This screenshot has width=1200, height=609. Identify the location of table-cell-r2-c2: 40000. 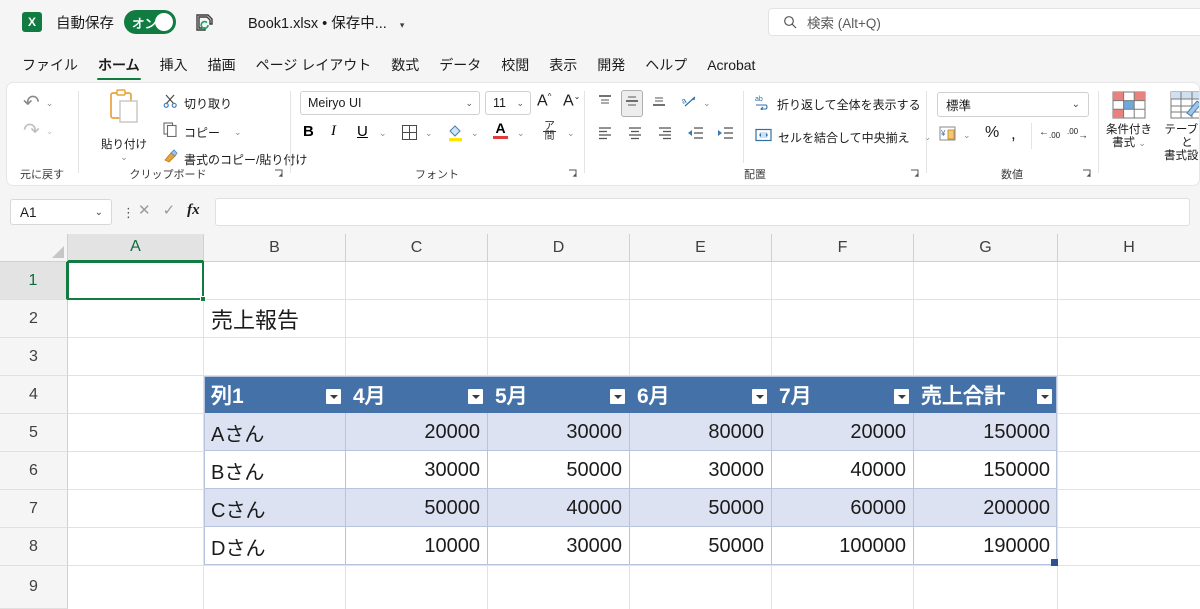
(558, 508).